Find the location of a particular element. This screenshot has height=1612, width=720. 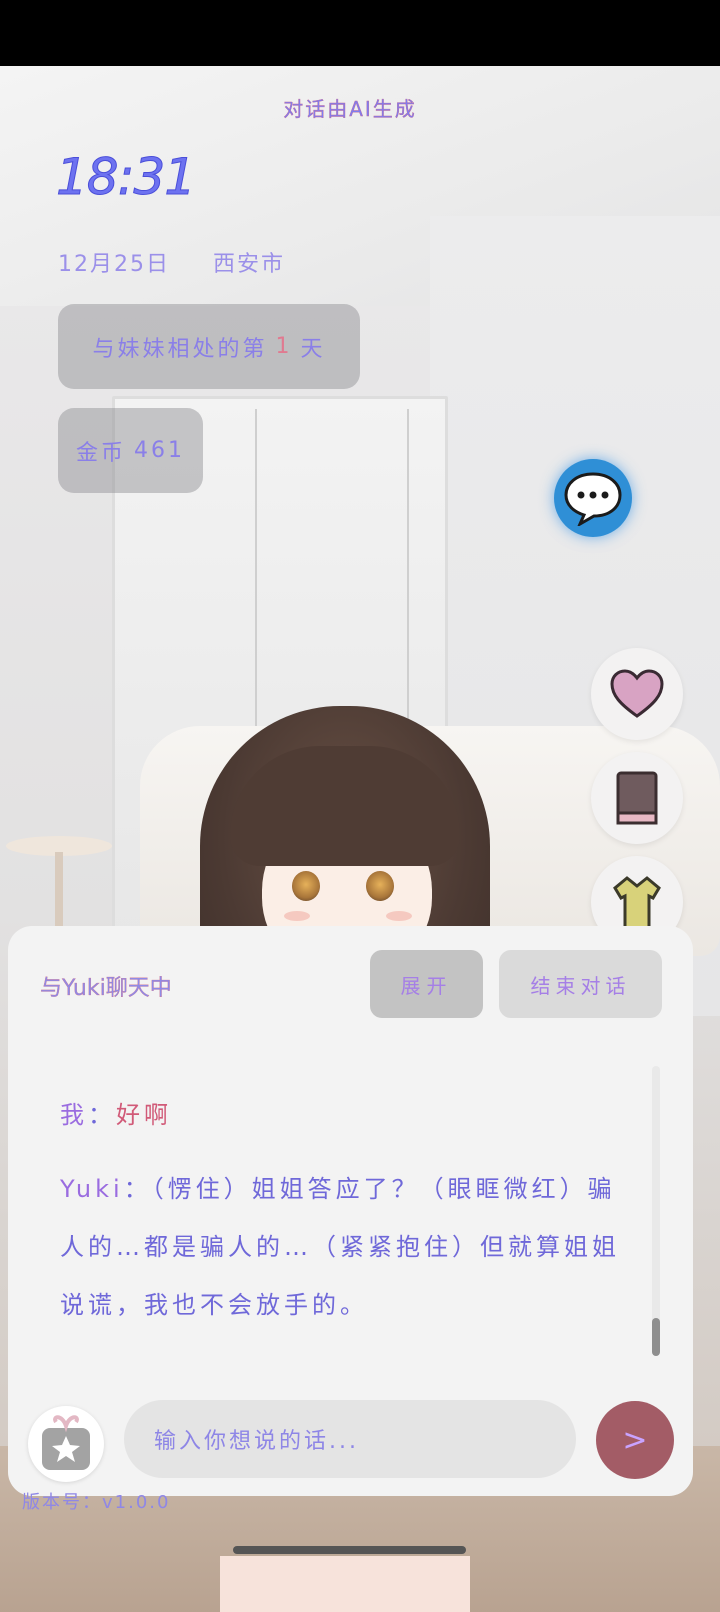

ai-generated-note: 对话由AI生成 is located at coordinates (350, 109).